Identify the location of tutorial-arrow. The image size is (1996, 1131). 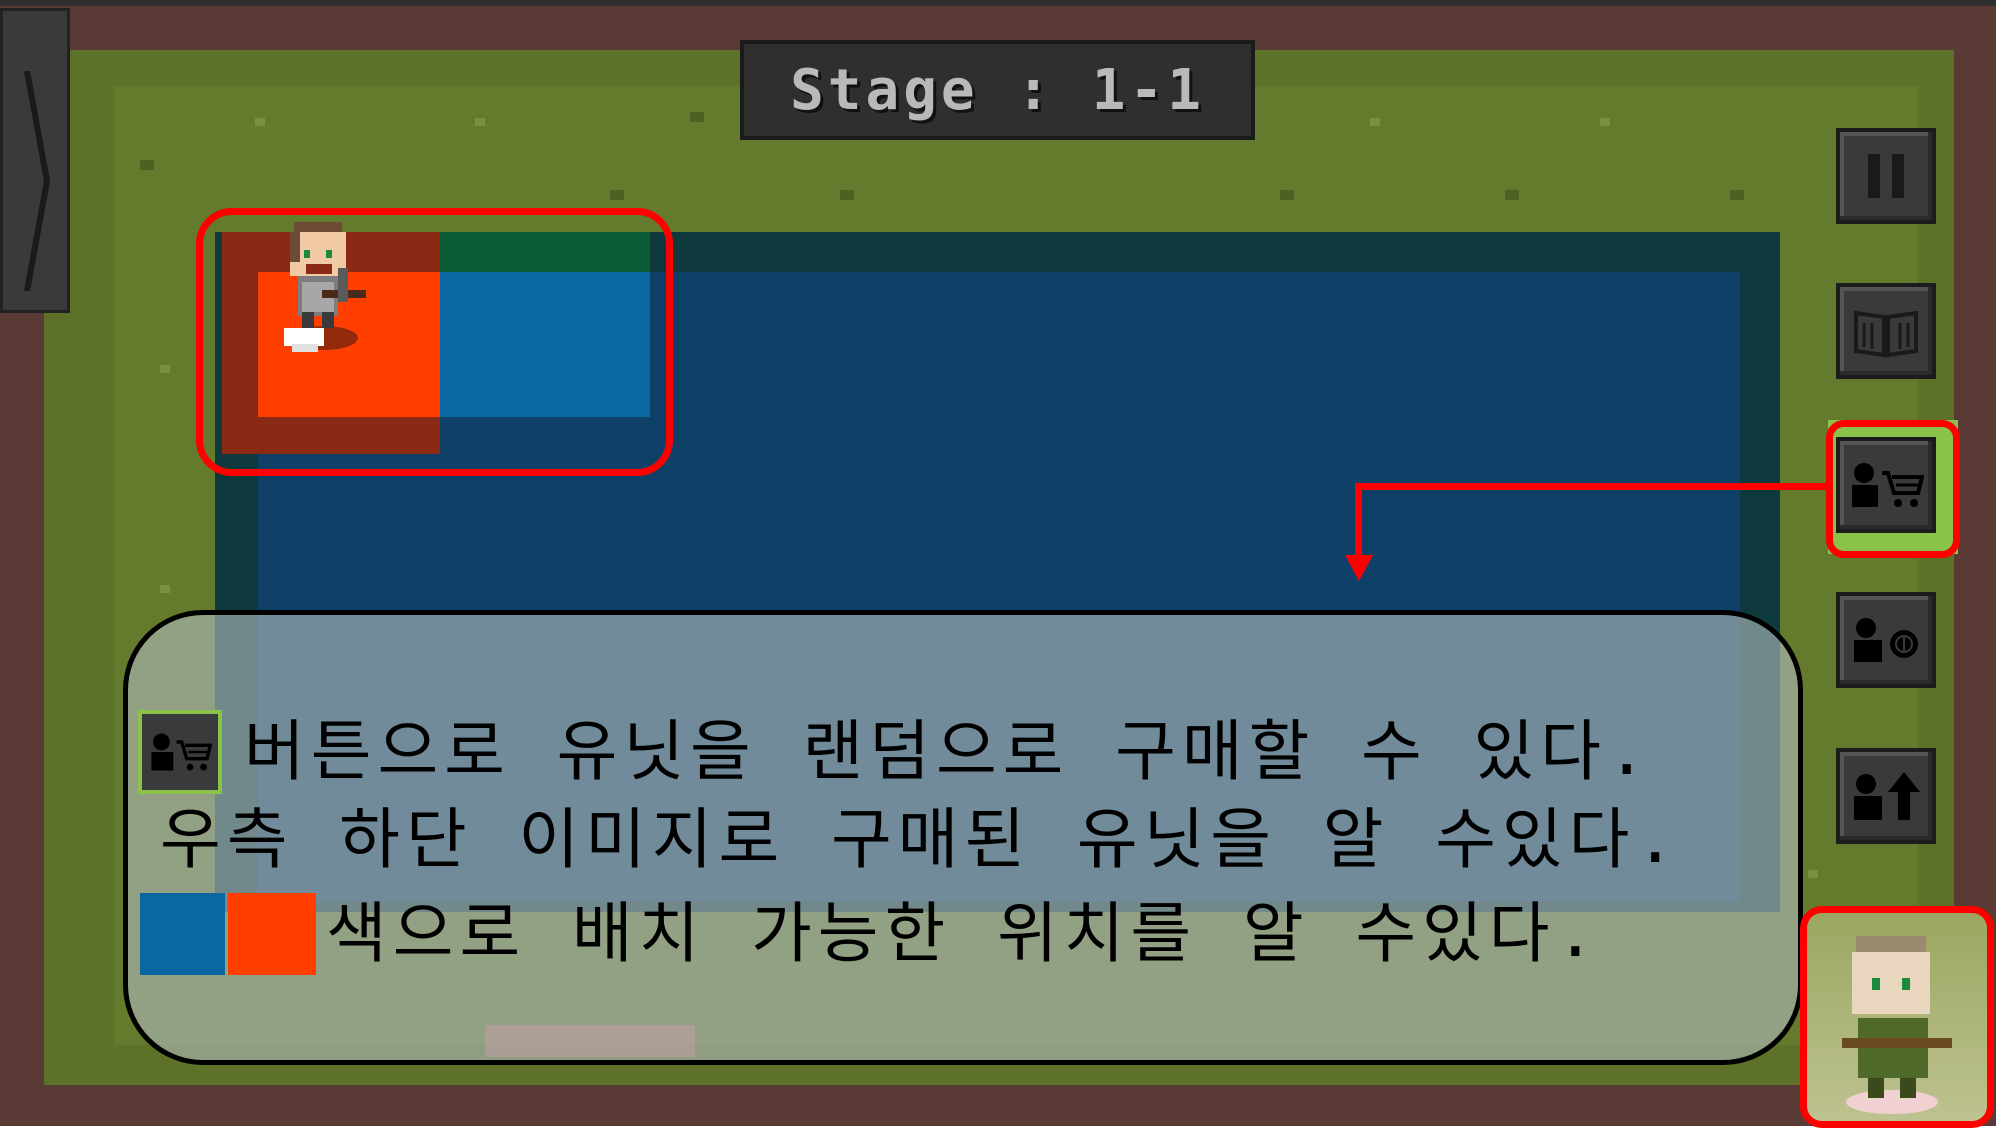
(1591, 486).